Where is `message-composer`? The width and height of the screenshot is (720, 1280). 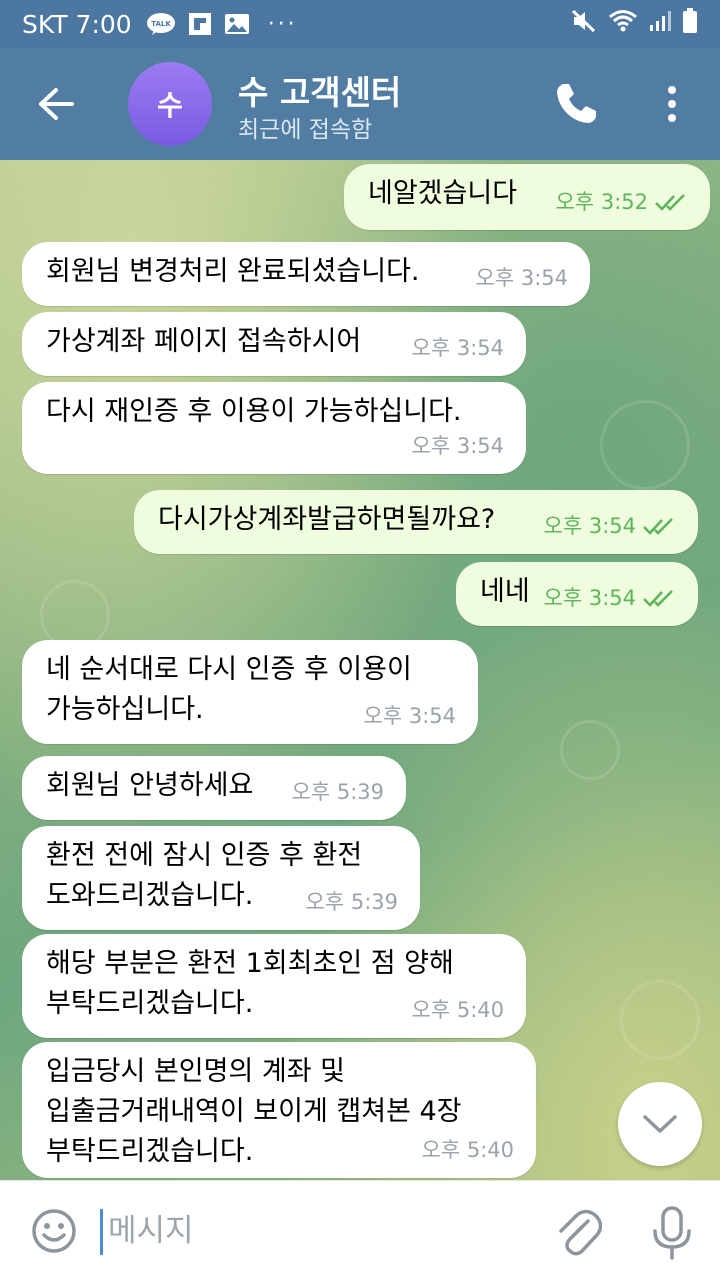 message-composer is located at coordinates (360, 1230).